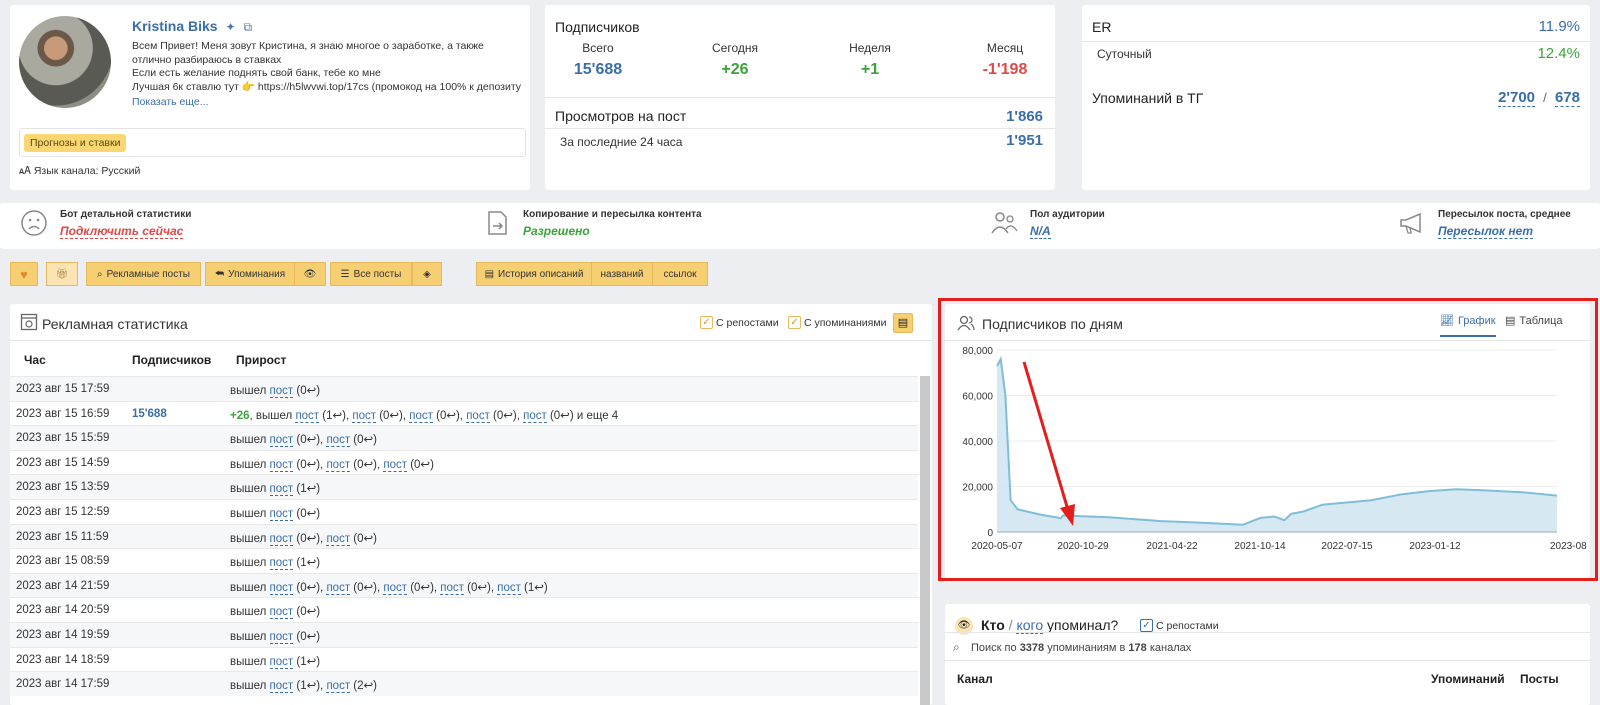 Image resolution: width=1600 pixels, height=705 pixels. I want to click on annotation-arrow, so click(1048, 443).